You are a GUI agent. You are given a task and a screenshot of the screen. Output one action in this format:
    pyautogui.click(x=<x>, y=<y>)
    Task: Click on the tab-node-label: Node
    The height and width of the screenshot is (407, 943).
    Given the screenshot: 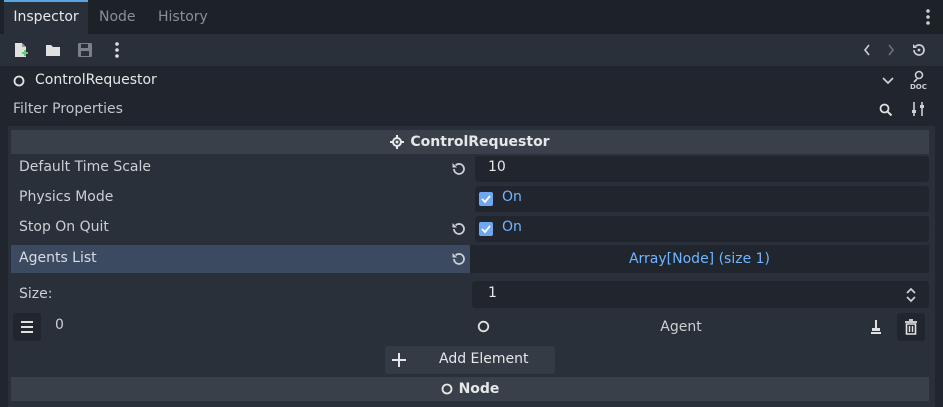 What is the action you would take?
    pyautogui.click(x=117, y=17)
    